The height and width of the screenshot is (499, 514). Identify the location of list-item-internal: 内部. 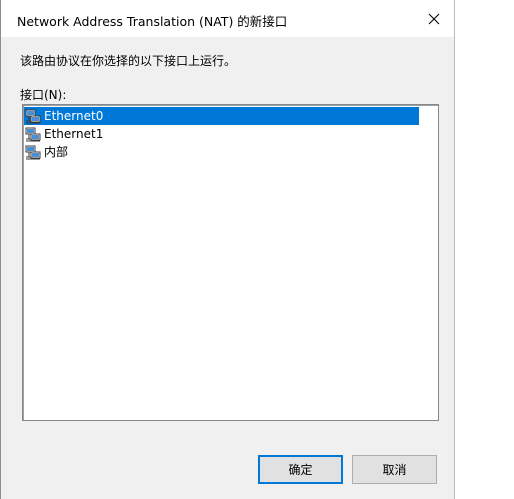
(48, 152).